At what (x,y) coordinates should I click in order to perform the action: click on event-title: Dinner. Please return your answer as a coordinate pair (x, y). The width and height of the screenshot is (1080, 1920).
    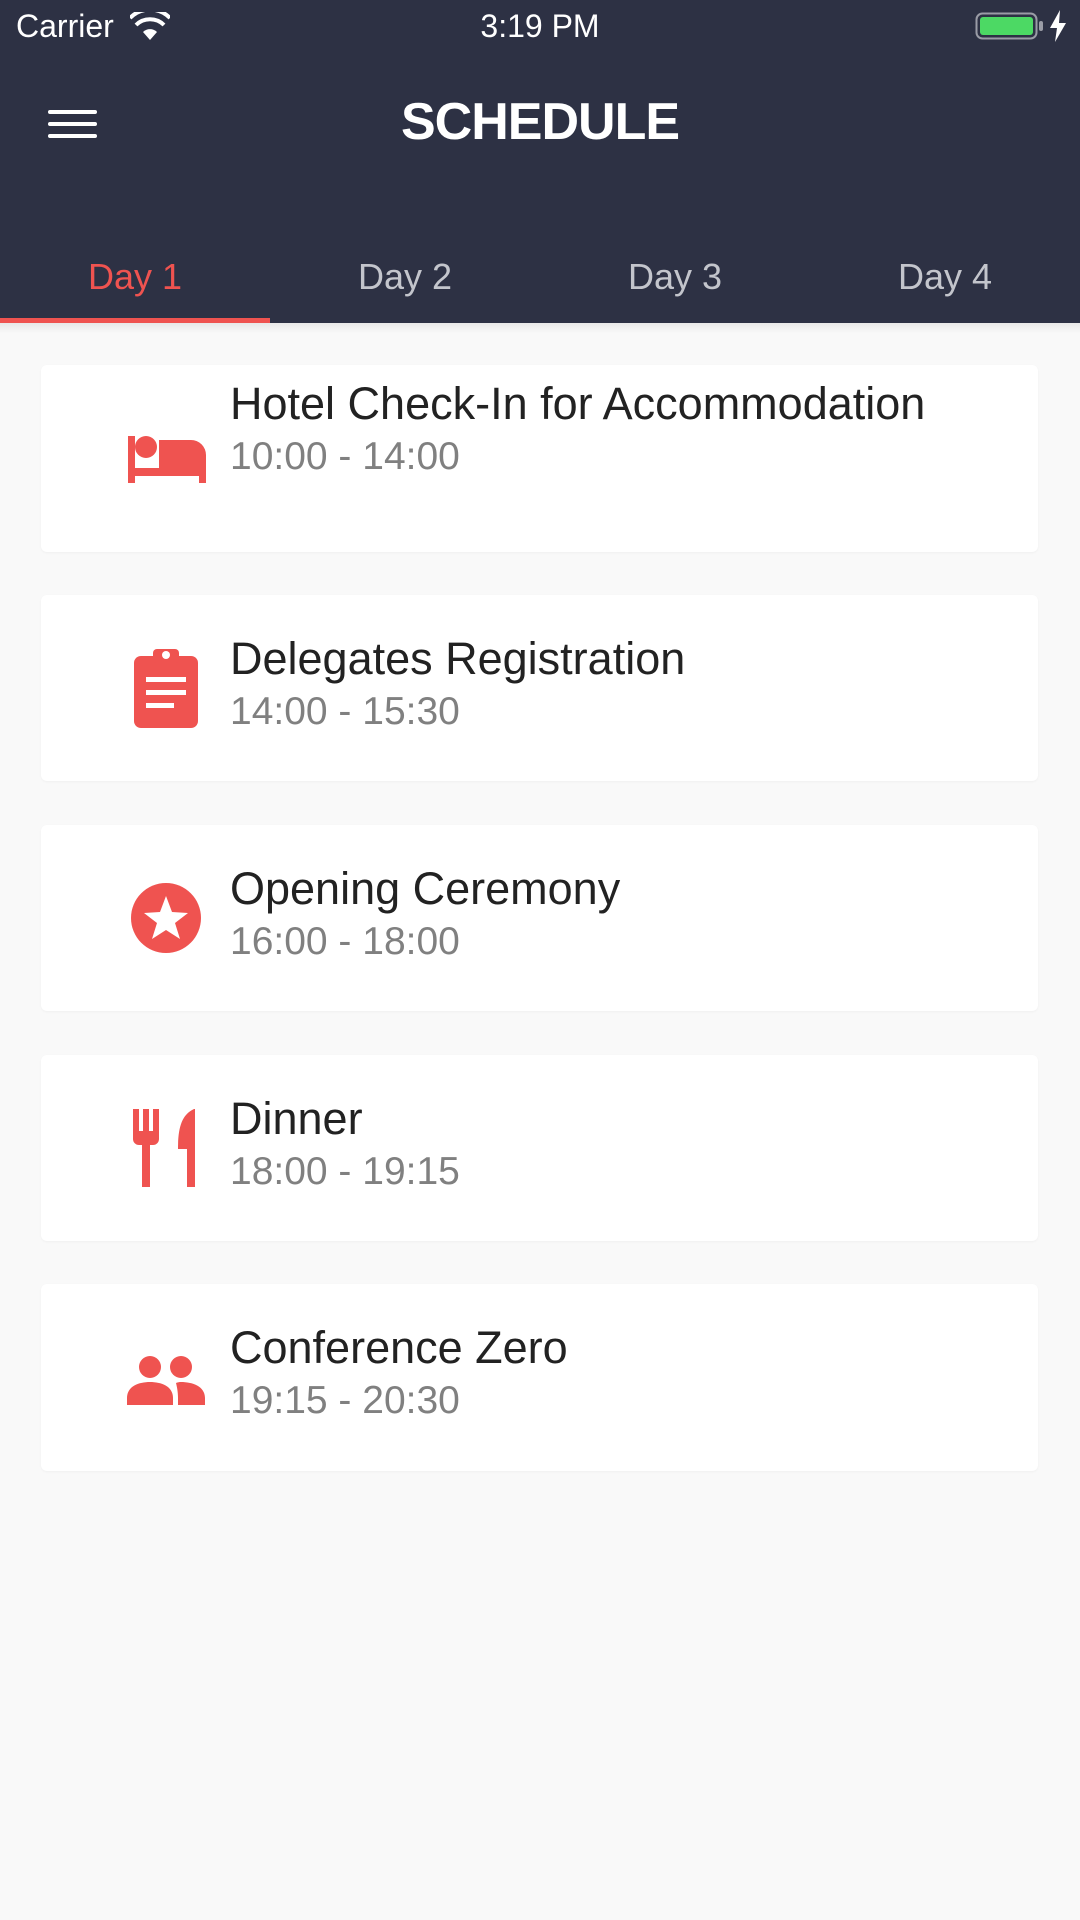
    Looking at the image, I should click on (296, 1118).